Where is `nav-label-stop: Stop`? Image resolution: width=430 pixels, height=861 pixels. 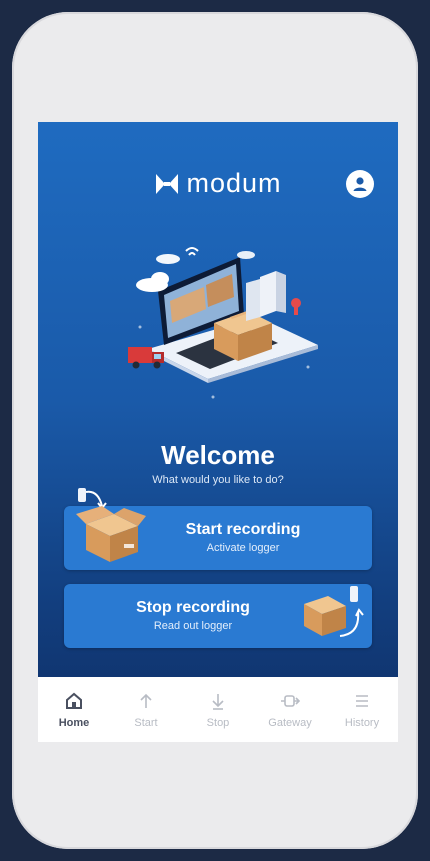
nav-label-stop: Stop is located at coordinates (218, 722).